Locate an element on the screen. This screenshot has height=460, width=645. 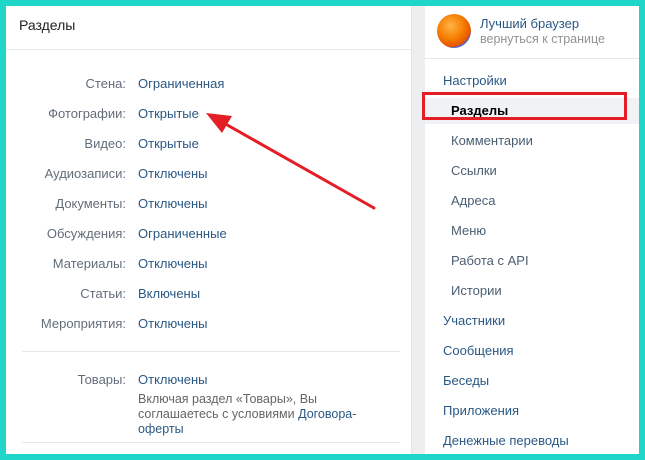
setting-value-dropdown: Ограниченная is located at coordinates (181, 83).